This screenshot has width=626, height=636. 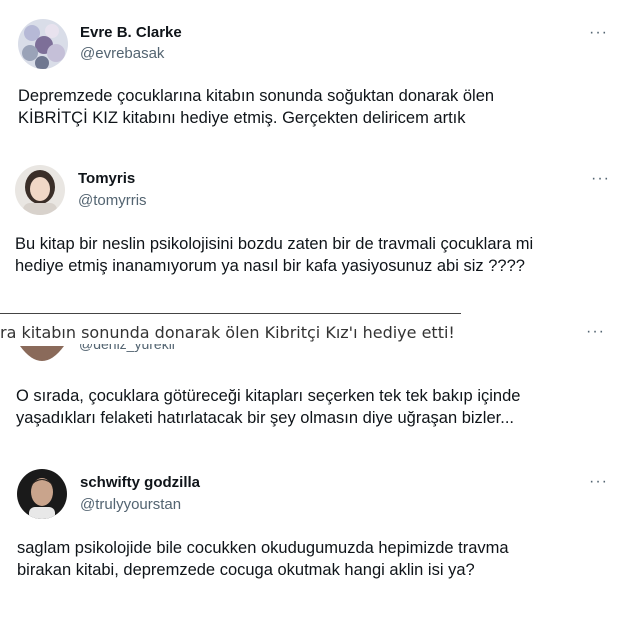 What do you see at coordinates (130, 504) in the screenshot?
I see `author-handle: @trulyyourstan` at bounding box center [130, 504].